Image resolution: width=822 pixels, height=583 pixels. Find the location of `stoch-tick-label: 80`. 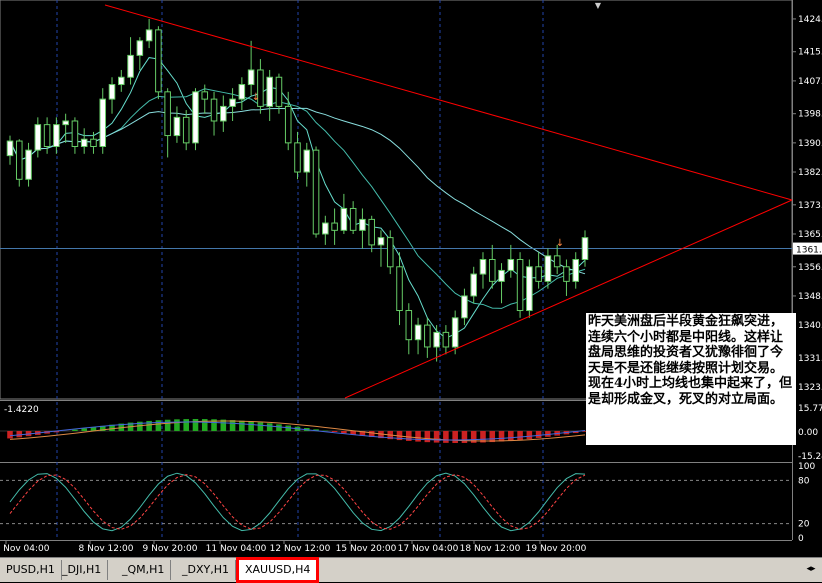

stoch-tick-label: 80 is located at coordinates (804, 481).